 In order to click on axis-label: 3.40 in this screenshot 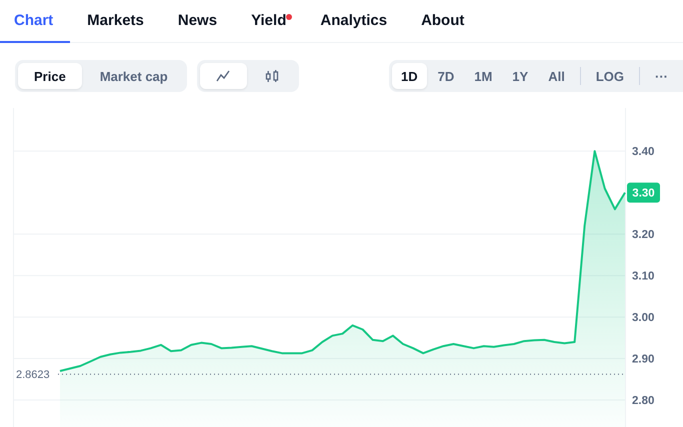, I will do `click(643, 152)`.